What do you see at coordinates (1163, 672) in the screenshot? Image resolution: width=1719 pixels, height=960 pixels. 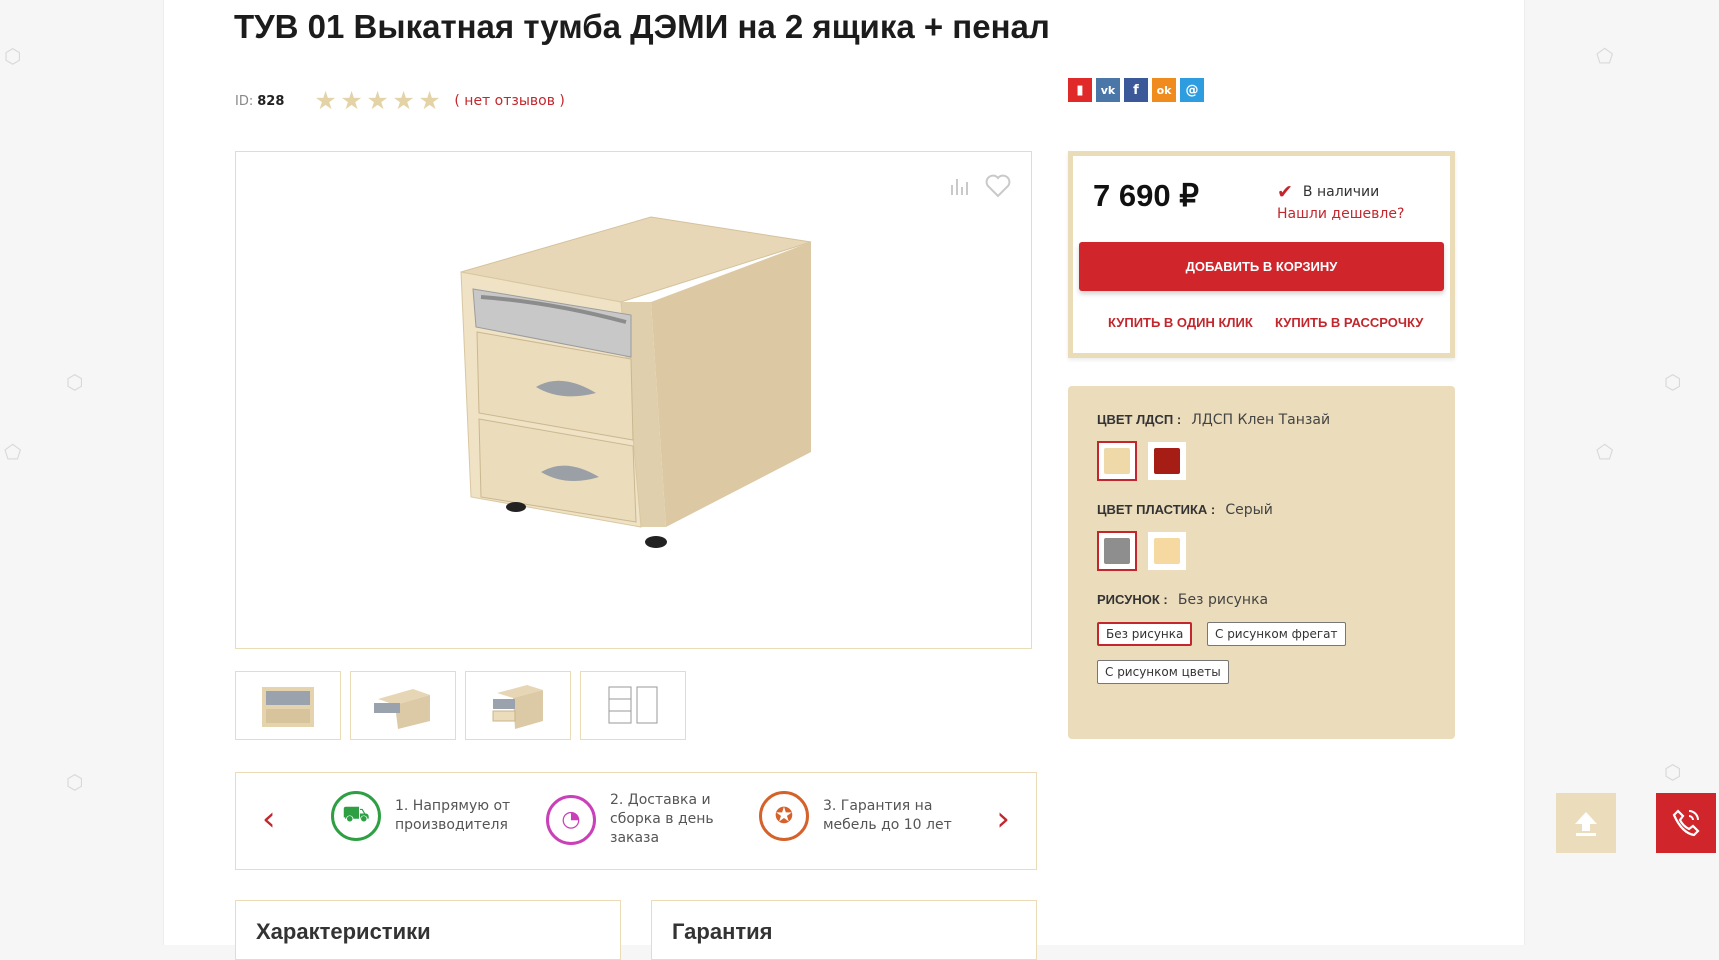 I see `pattern-choice: С рисунком цветы` at bounding box center [1163, 672].